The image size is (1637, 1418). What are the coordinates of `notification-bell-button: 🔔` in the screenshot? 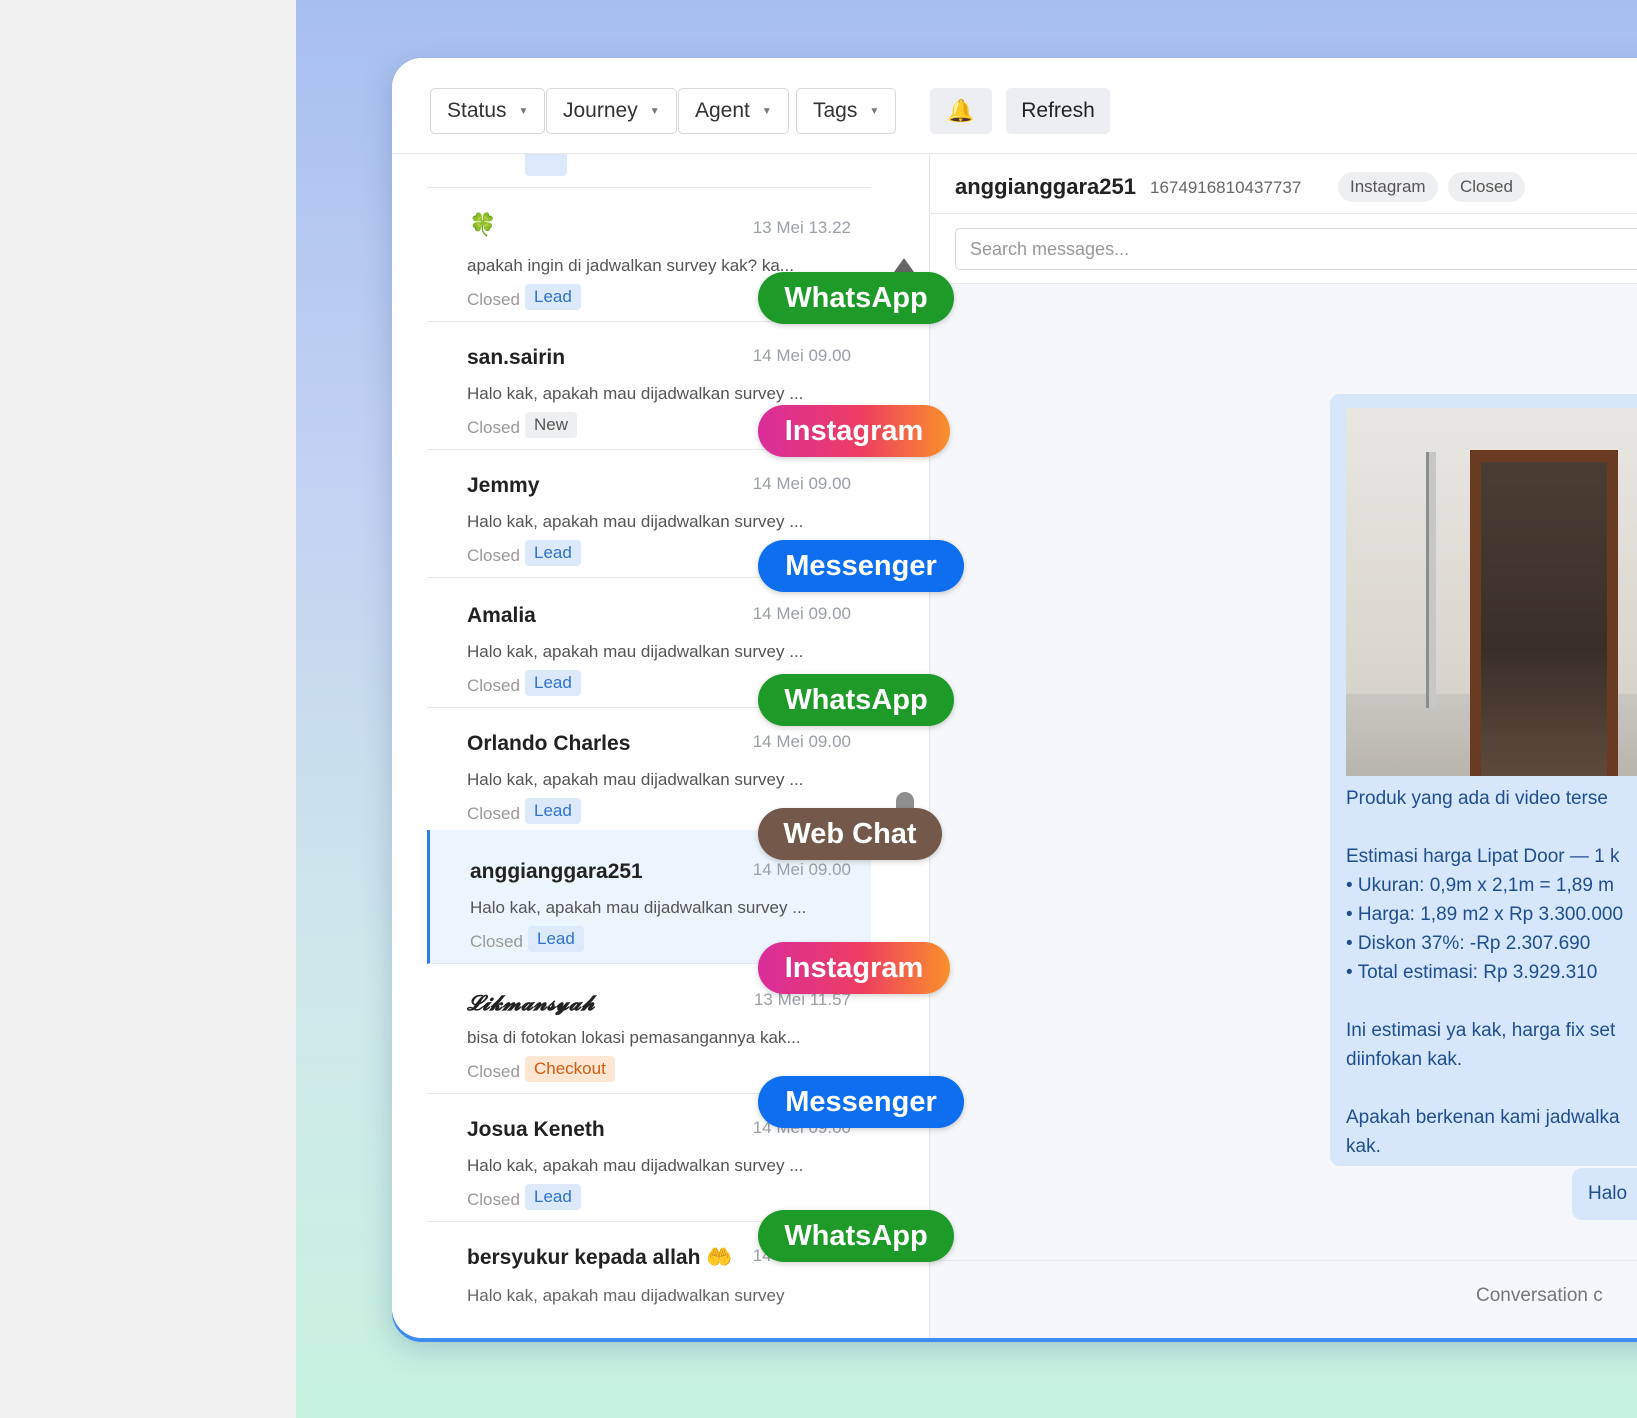 It's located at (961, 111).